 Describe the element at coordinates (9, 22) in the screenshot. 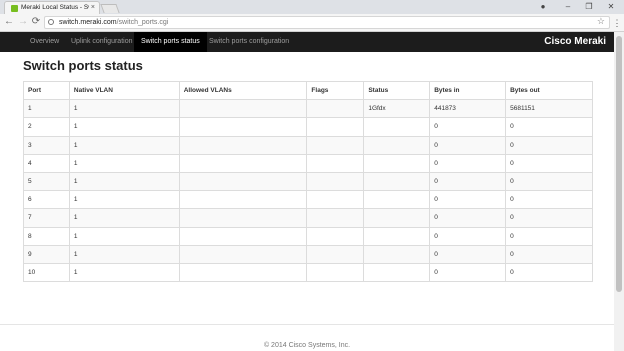

I see `back-icon: ←` at that location.